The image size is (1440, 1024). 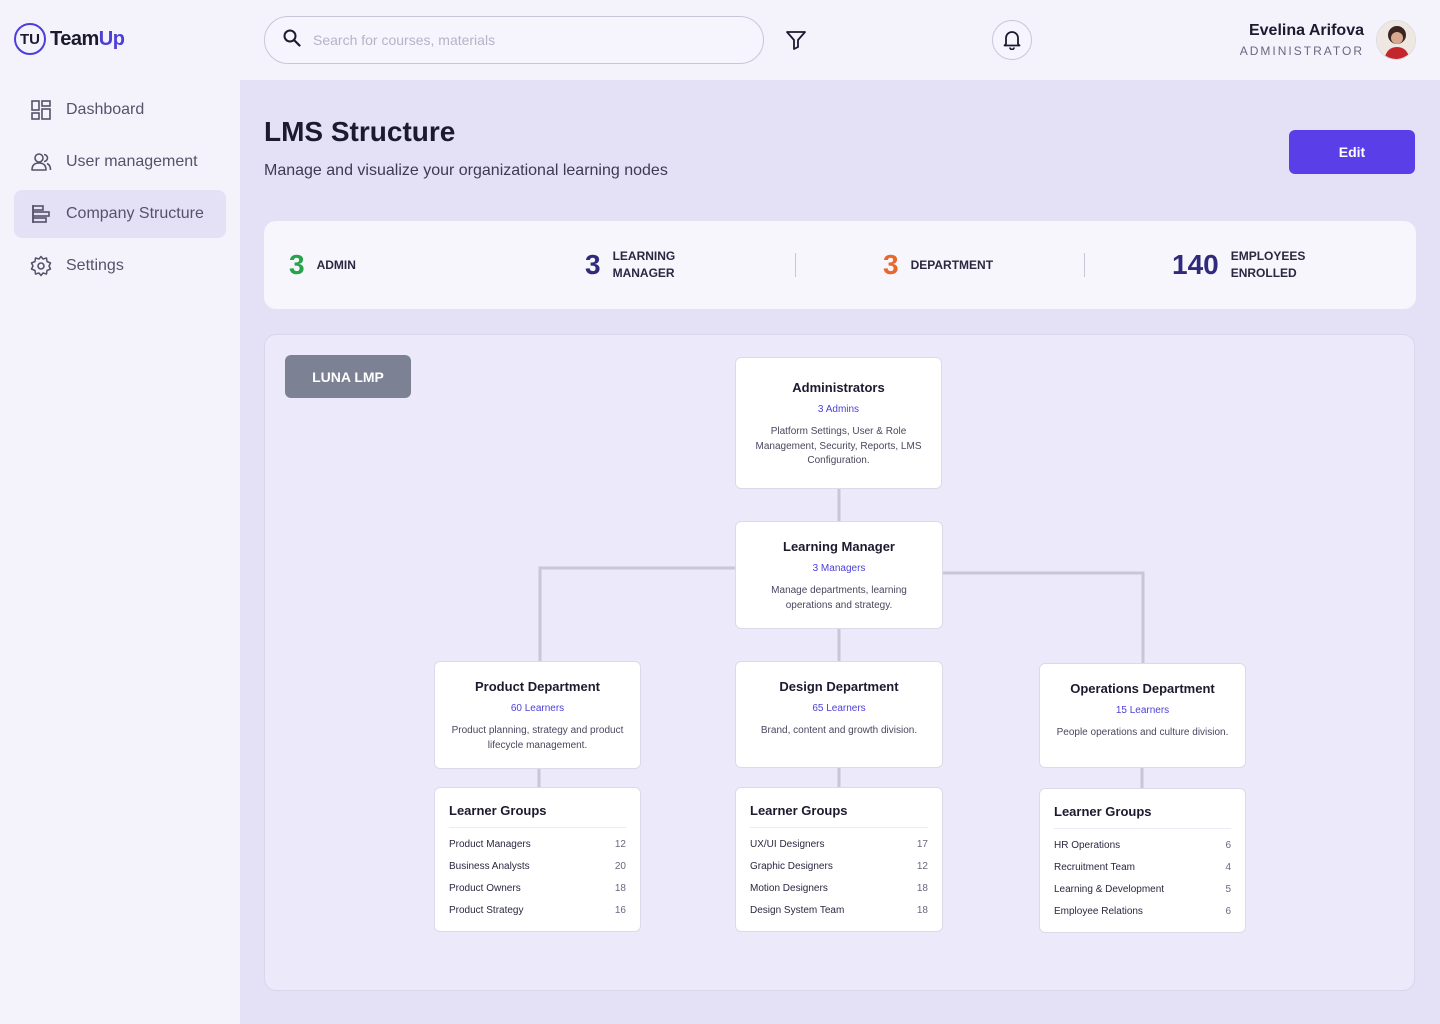 What do you see at coordinates (952, 264) in the screenshot?
I see `stat-label: DEPARTMENT` at bounding box center [952, 264].